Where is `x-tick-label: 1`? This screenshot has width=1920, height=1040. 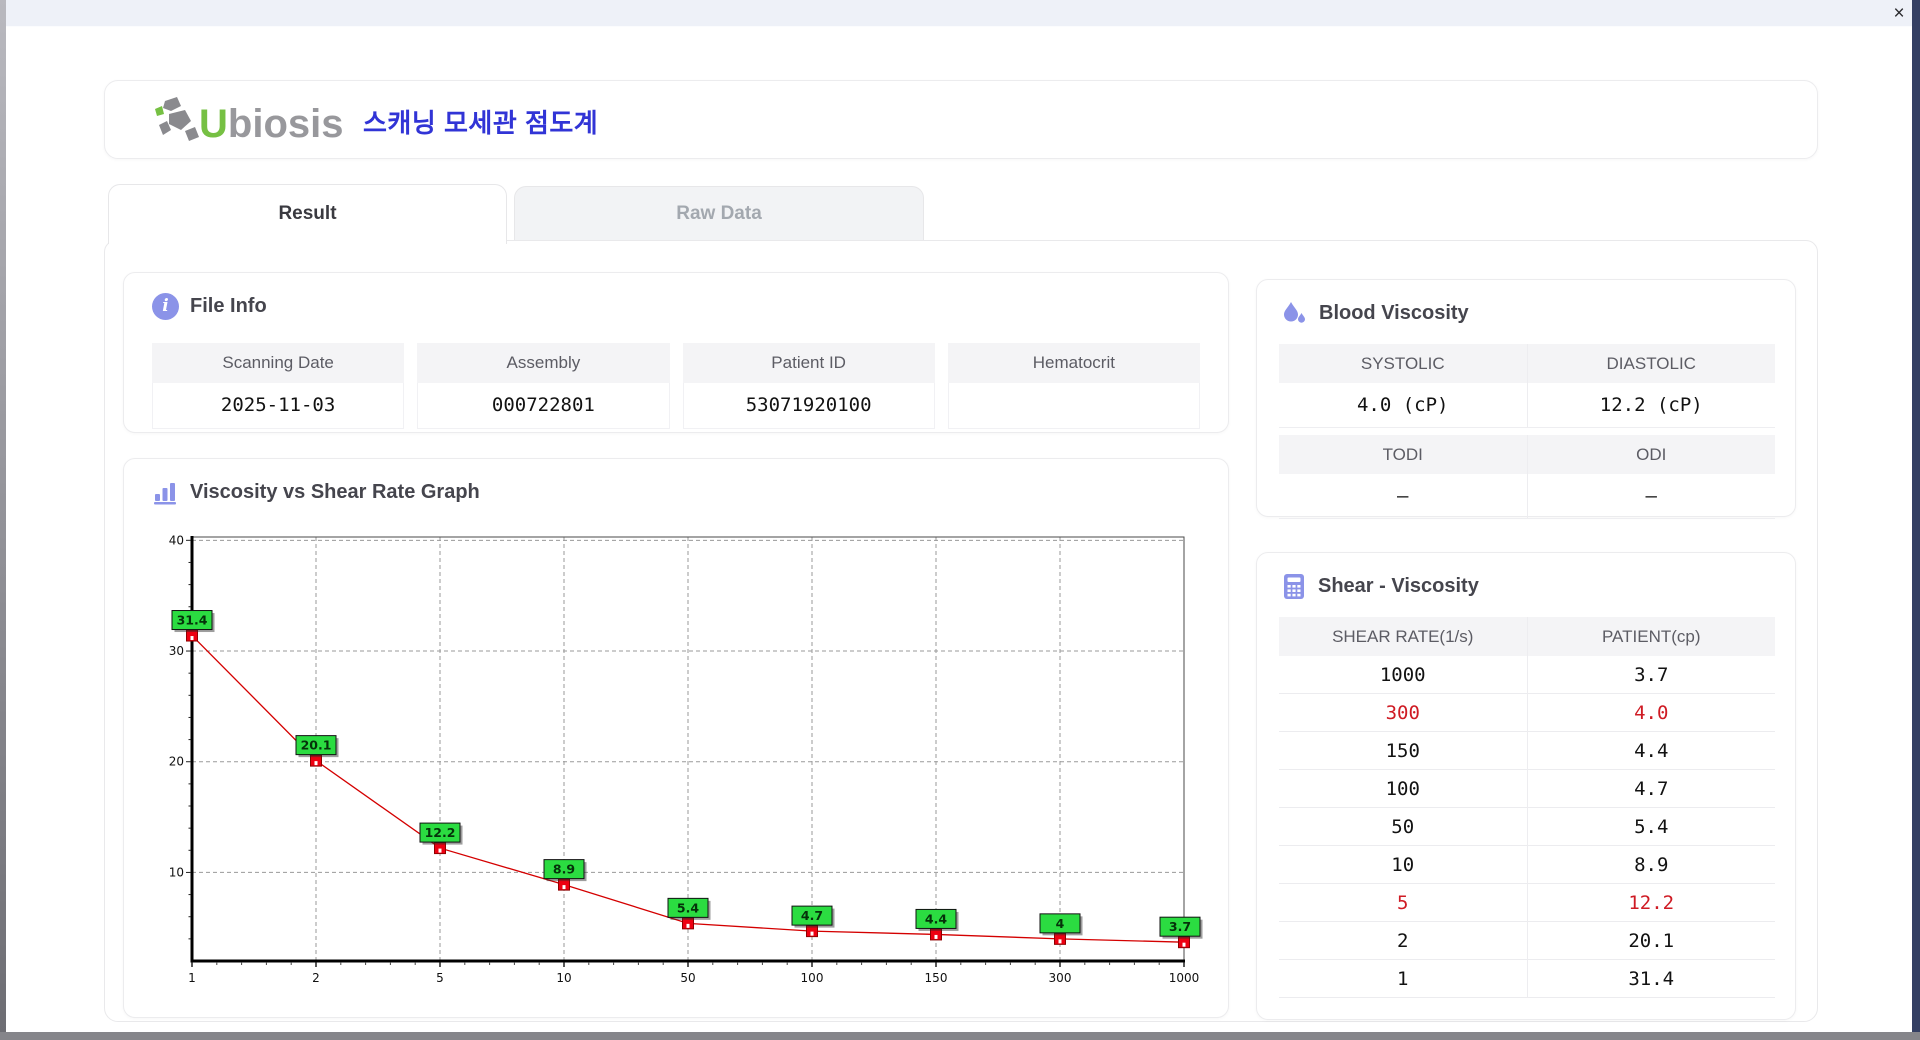 x-tick-label: 1 is located at coordinates (192, 978).